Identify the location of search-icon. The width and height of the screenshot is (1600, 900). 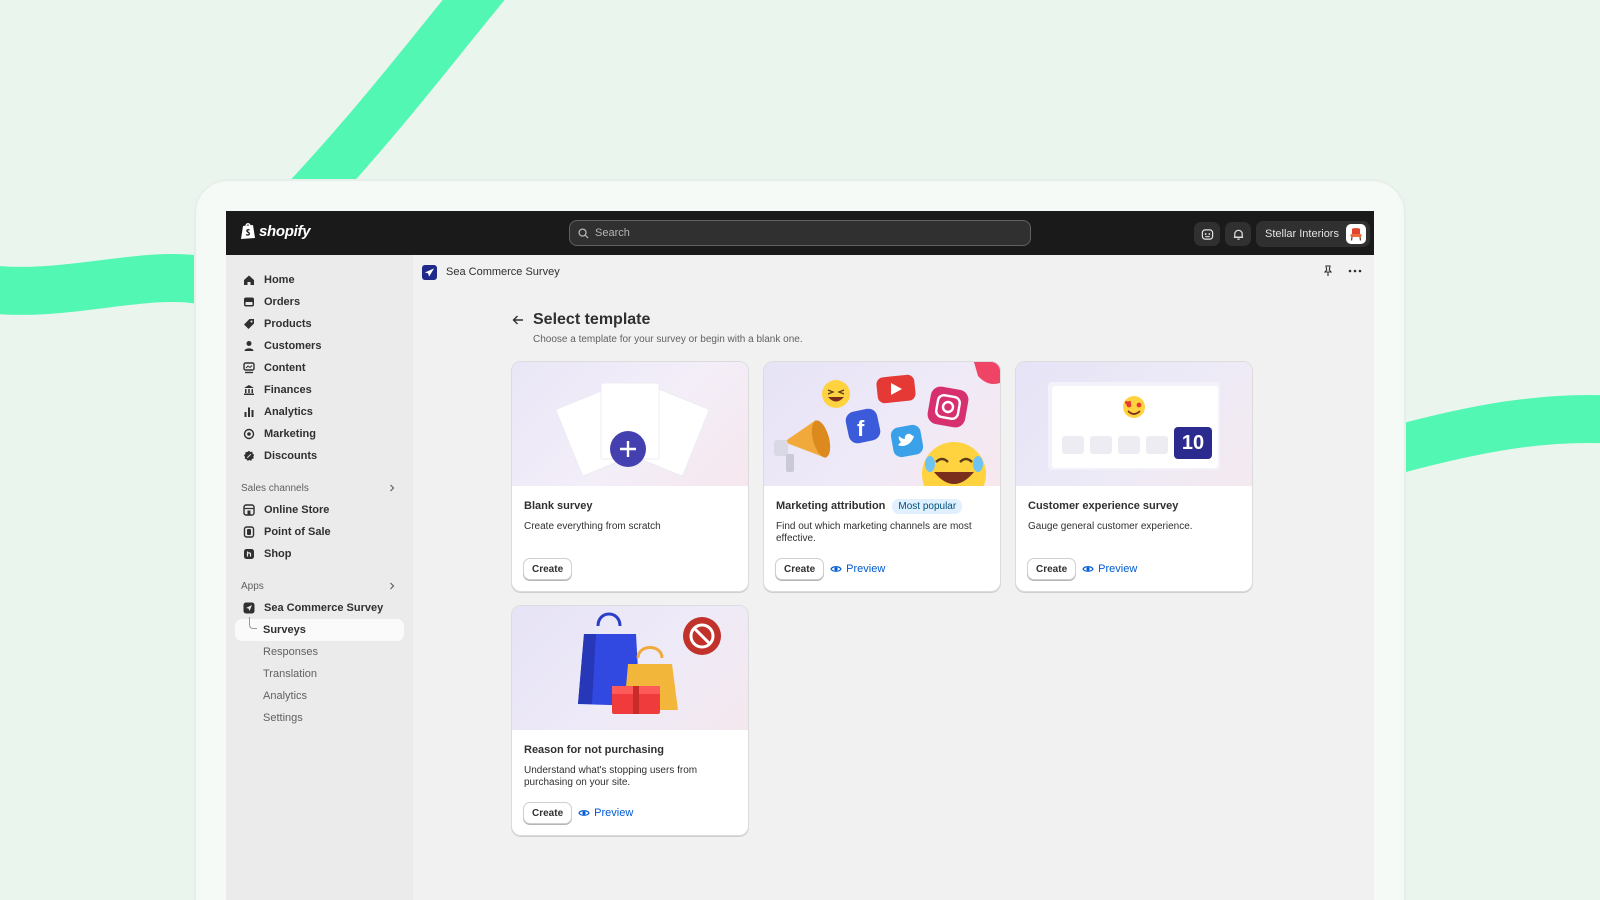
(583, 233).